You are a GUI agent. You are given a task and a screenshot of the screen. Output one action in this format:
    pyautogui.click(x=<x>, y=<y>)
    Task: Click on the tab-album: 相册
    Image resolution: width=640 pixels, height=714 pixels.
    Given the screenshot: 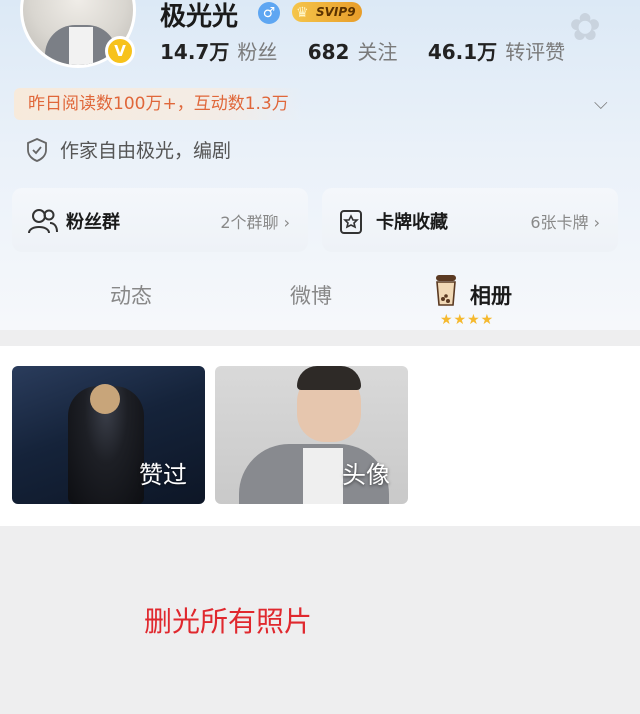 What is the action you would take?
    pyautogui.click(x=491, y=295)
    